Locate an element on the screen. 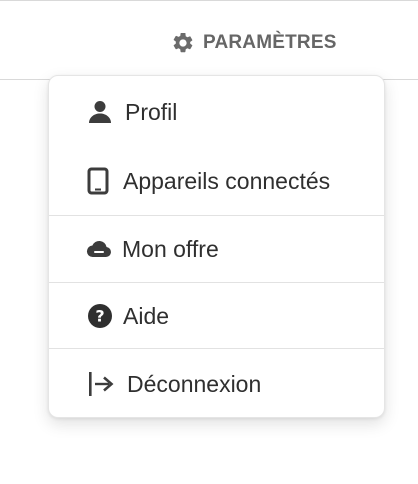  menu-item-profil: Profil is located at coordinates (216, 112).